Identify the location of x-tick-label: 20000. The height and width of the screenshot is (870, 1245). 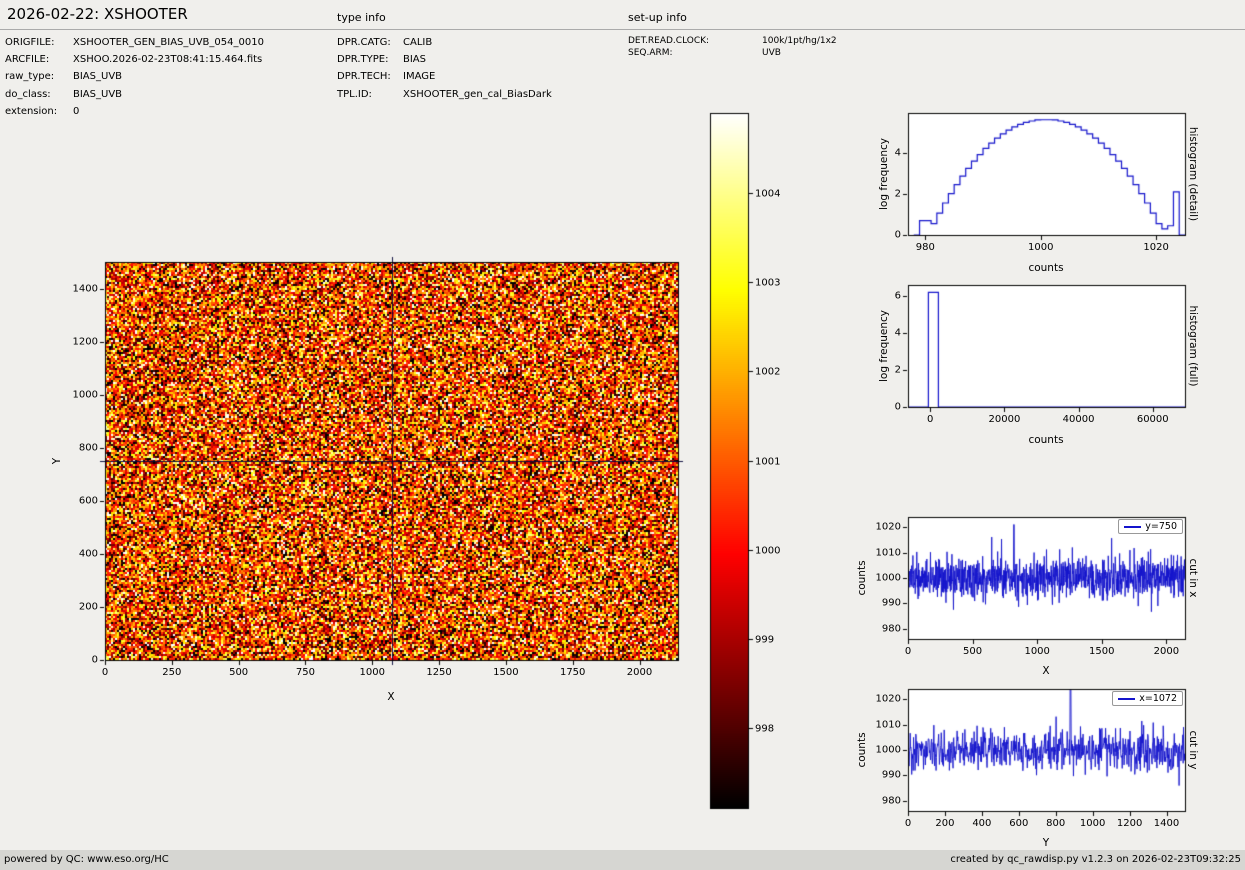
(1004, 419).